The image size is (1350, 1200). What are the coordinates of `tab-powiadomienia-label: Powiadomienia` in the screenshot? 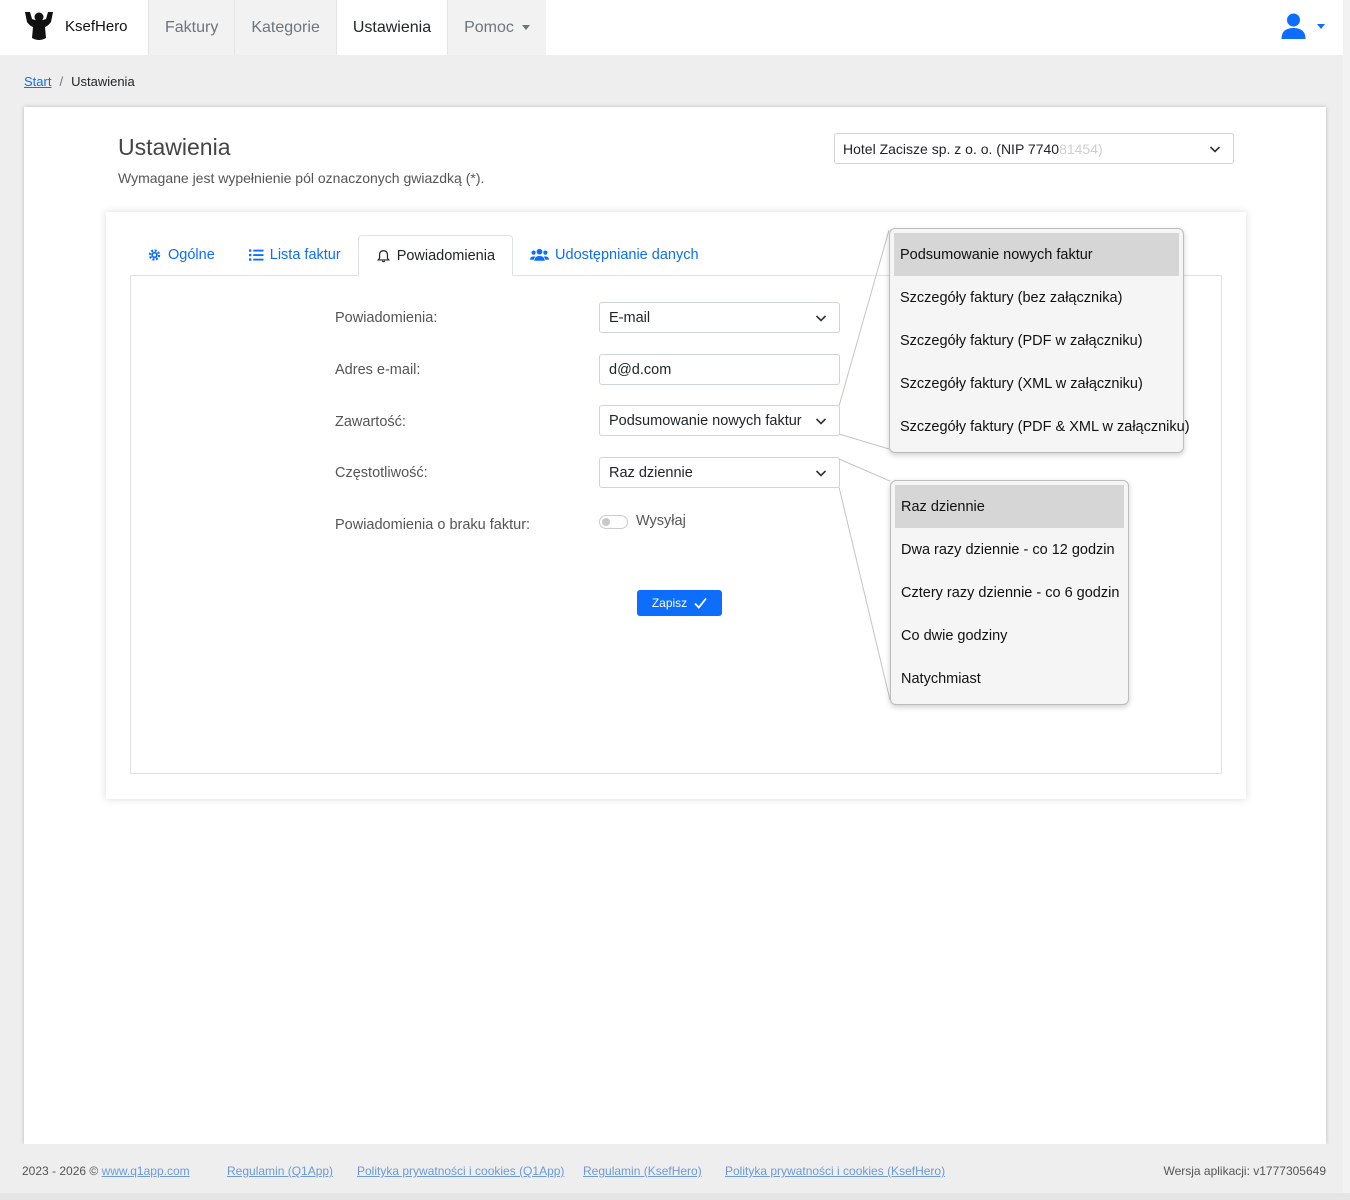 It's located at (446, 255).